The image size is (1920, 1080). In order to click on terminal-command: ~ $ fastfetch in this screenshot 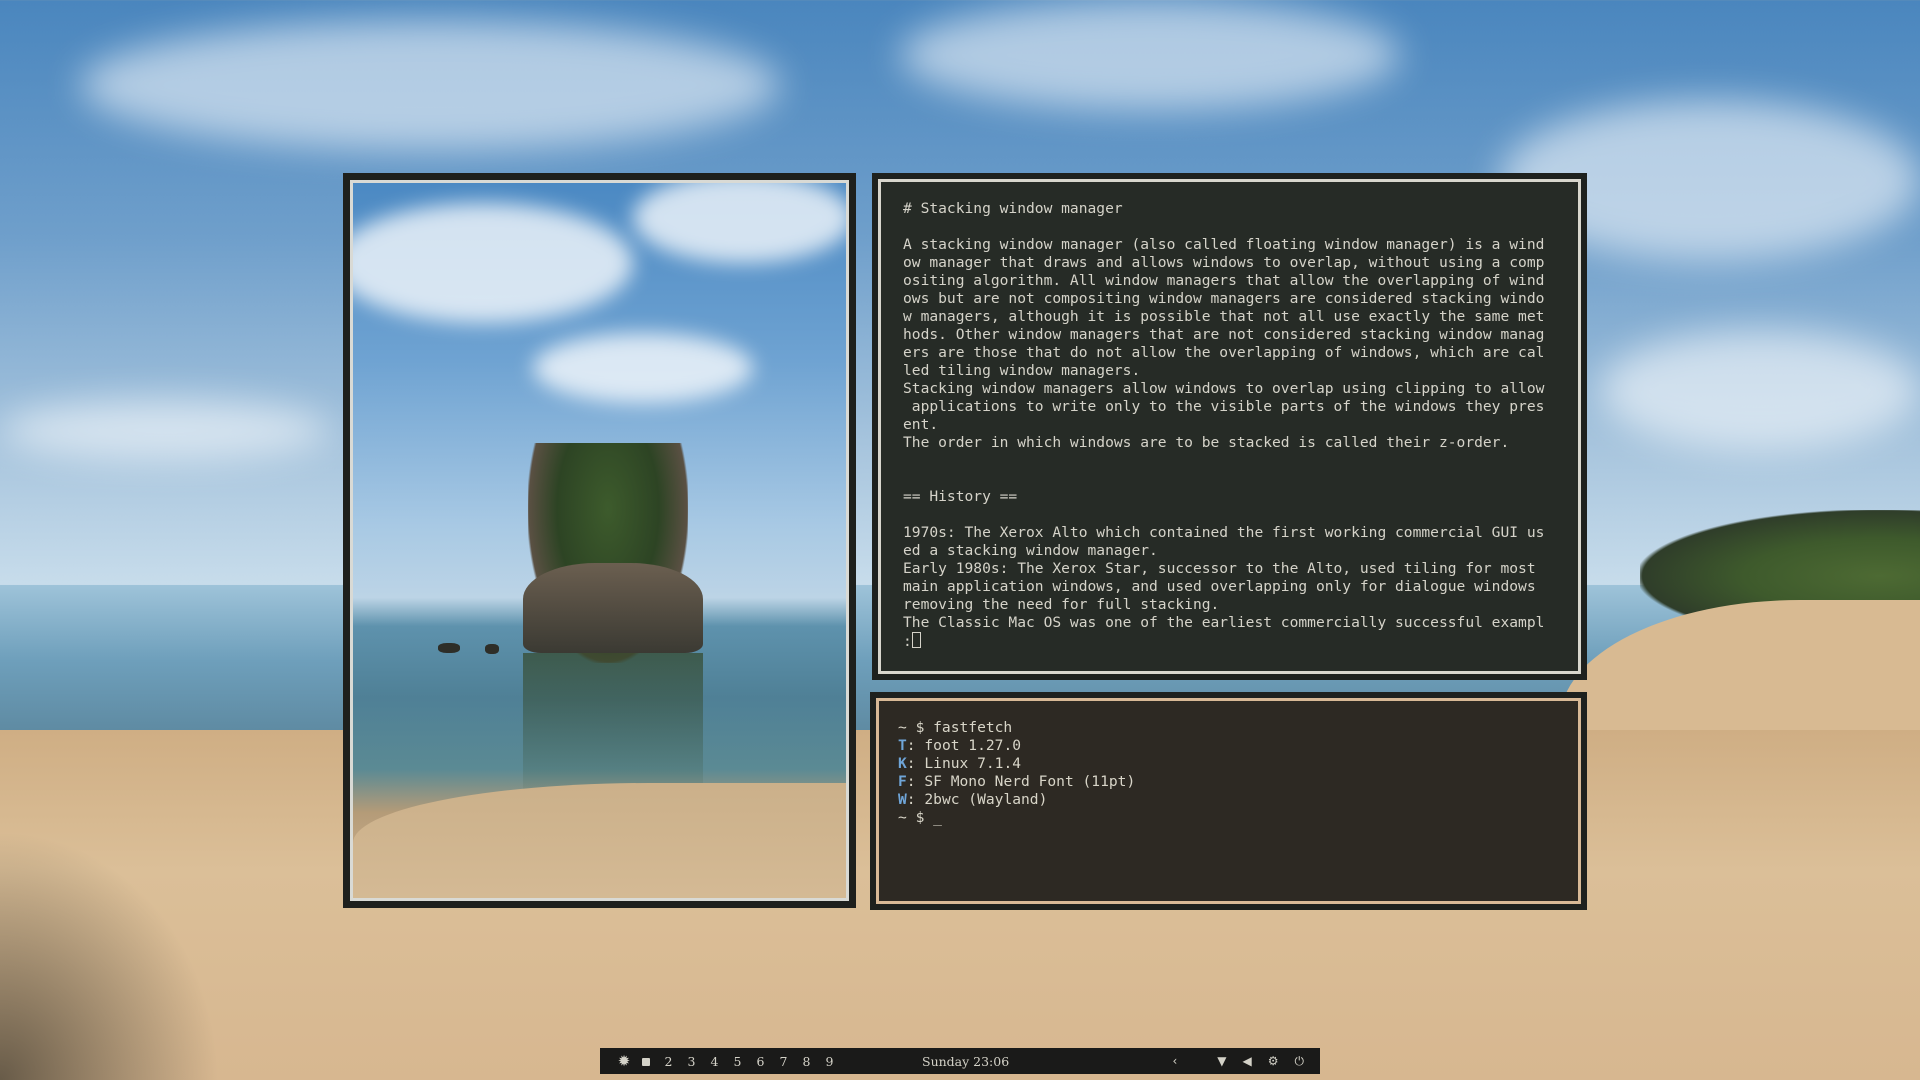, I will do `click(955, 727)`.